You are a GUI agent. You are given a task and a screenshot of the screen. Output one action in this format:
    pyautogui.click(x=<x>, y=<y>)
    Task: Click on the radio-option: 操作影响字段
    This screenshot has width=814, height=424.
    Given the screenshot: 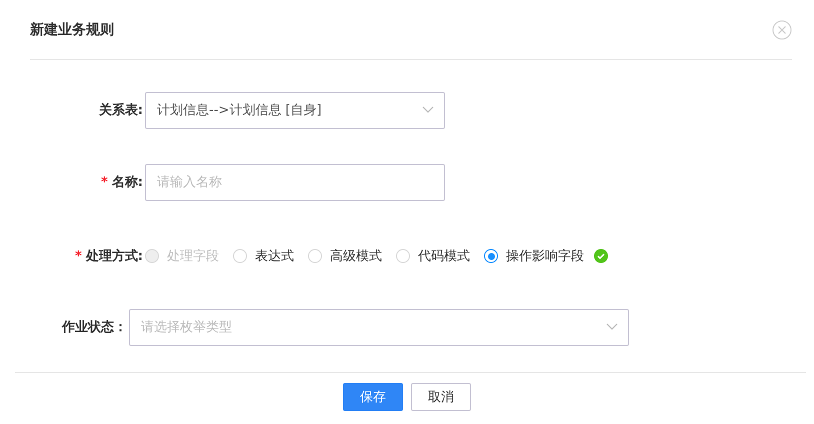 What is the action you would take?
    pyautogui.click(x=534, y=256)
    